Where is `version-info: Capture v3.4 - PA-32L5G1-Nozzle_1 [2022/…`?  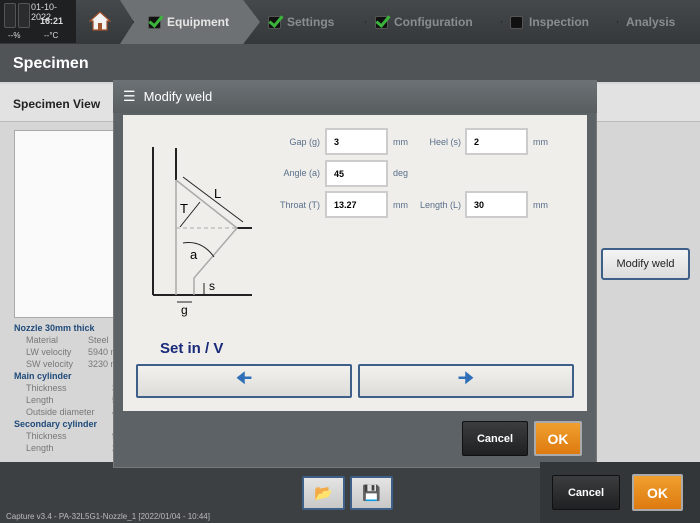
version-info: Capture v3.4 - PA-32L5G1-Nozzle_1 [2022/… is located at coordinates (108, 516).